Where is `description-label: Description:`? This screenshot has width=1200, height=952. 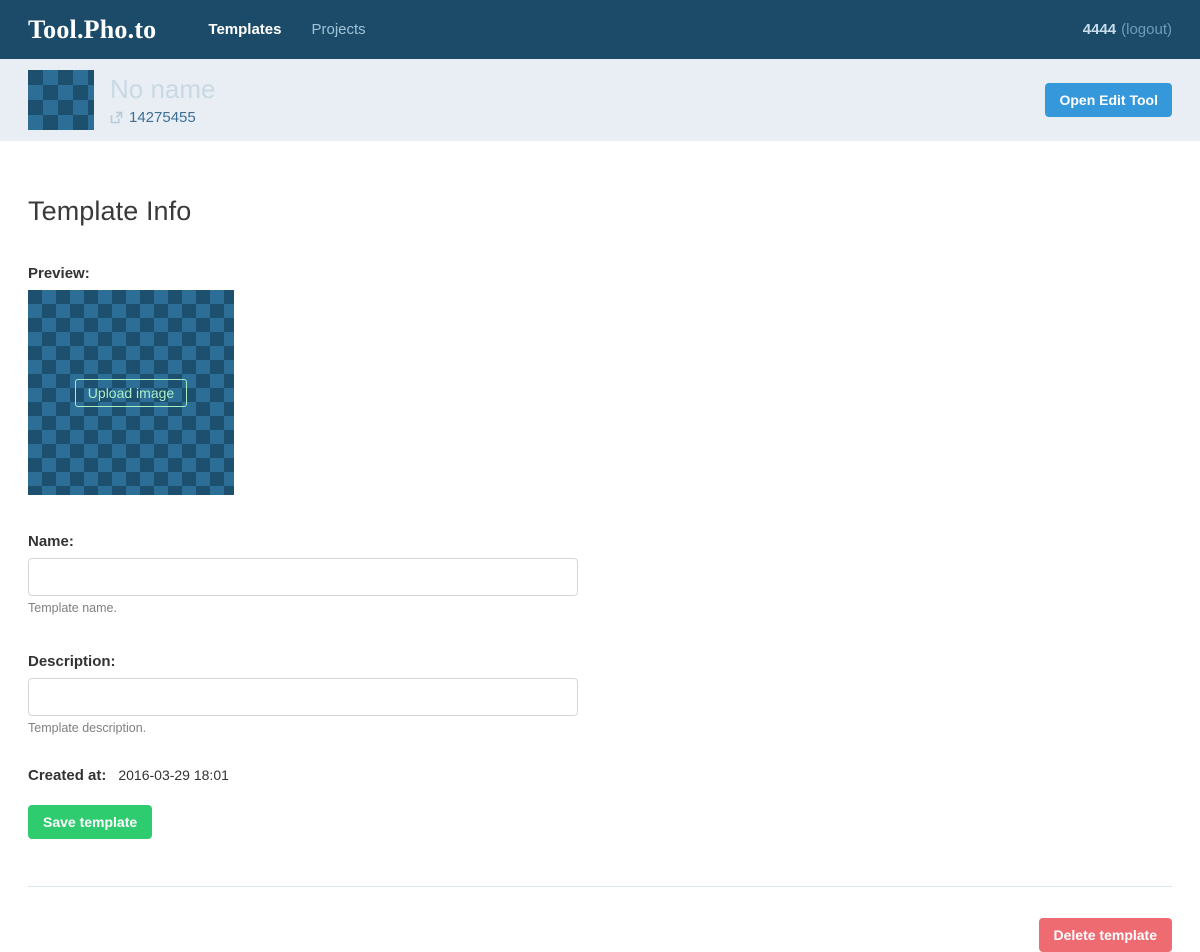 description-label: Description: is located at coordinates (72, 661).